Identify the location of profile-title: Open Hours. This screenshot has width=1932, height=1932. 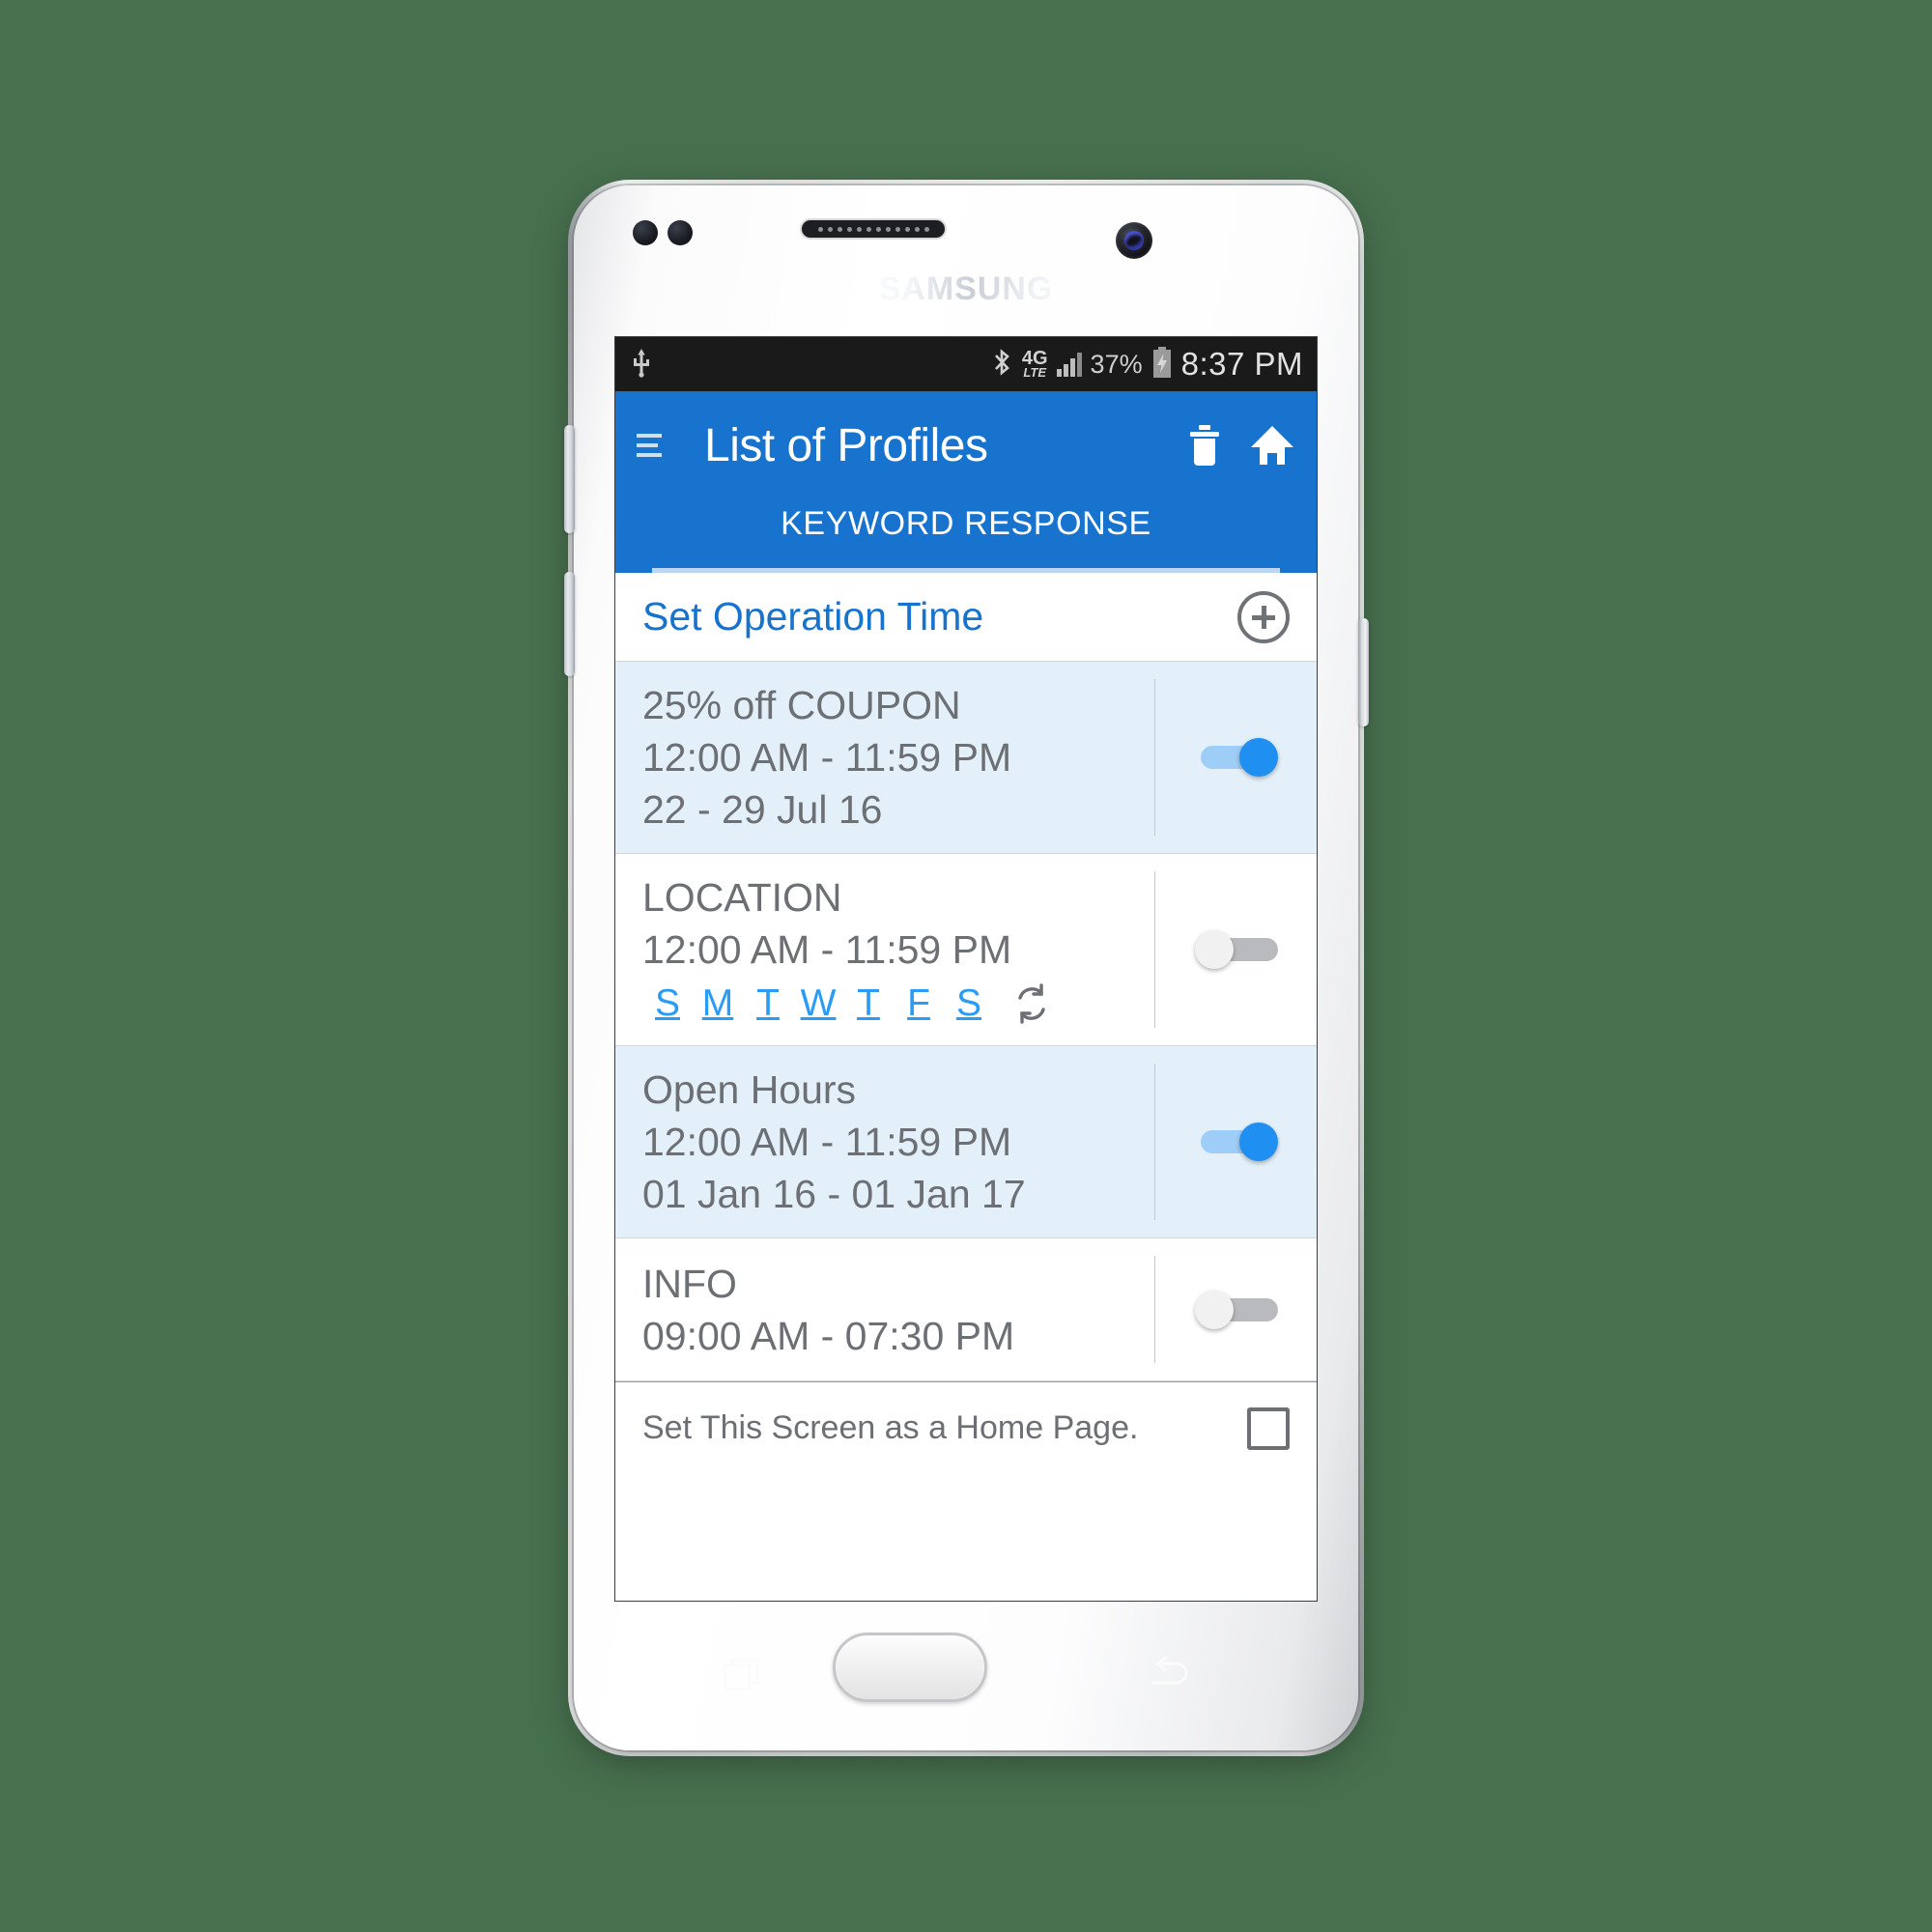
(749, 1090).